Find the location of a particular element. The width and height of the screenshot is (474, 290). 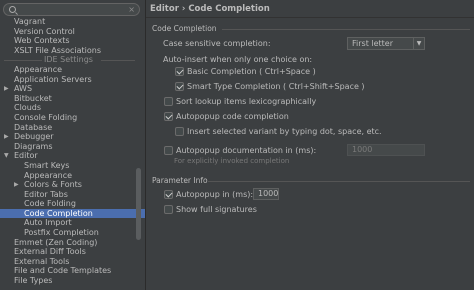

sidebar-item-label: Editor Tabs is located at coordinates (46, 194).